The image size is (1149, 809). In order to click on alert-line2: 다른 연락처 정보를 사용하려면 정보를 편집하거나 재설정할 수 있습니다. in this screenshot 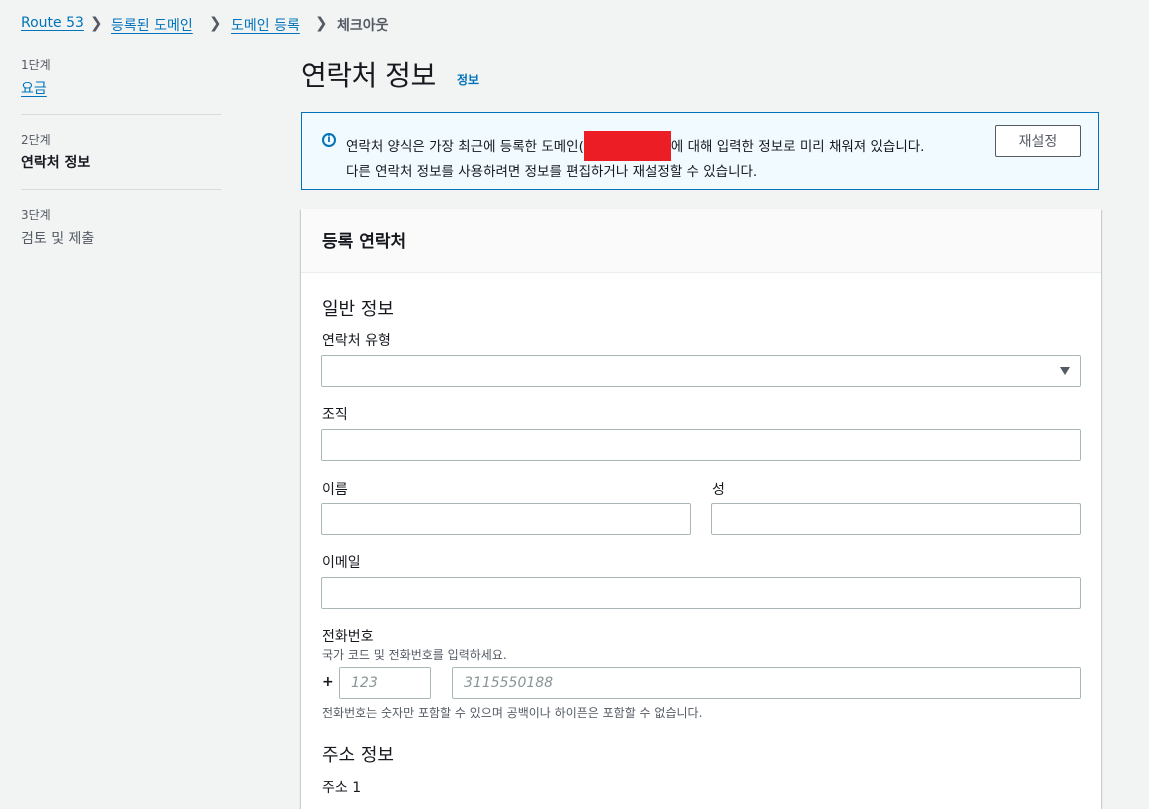, I will do `click(552, 172)`.